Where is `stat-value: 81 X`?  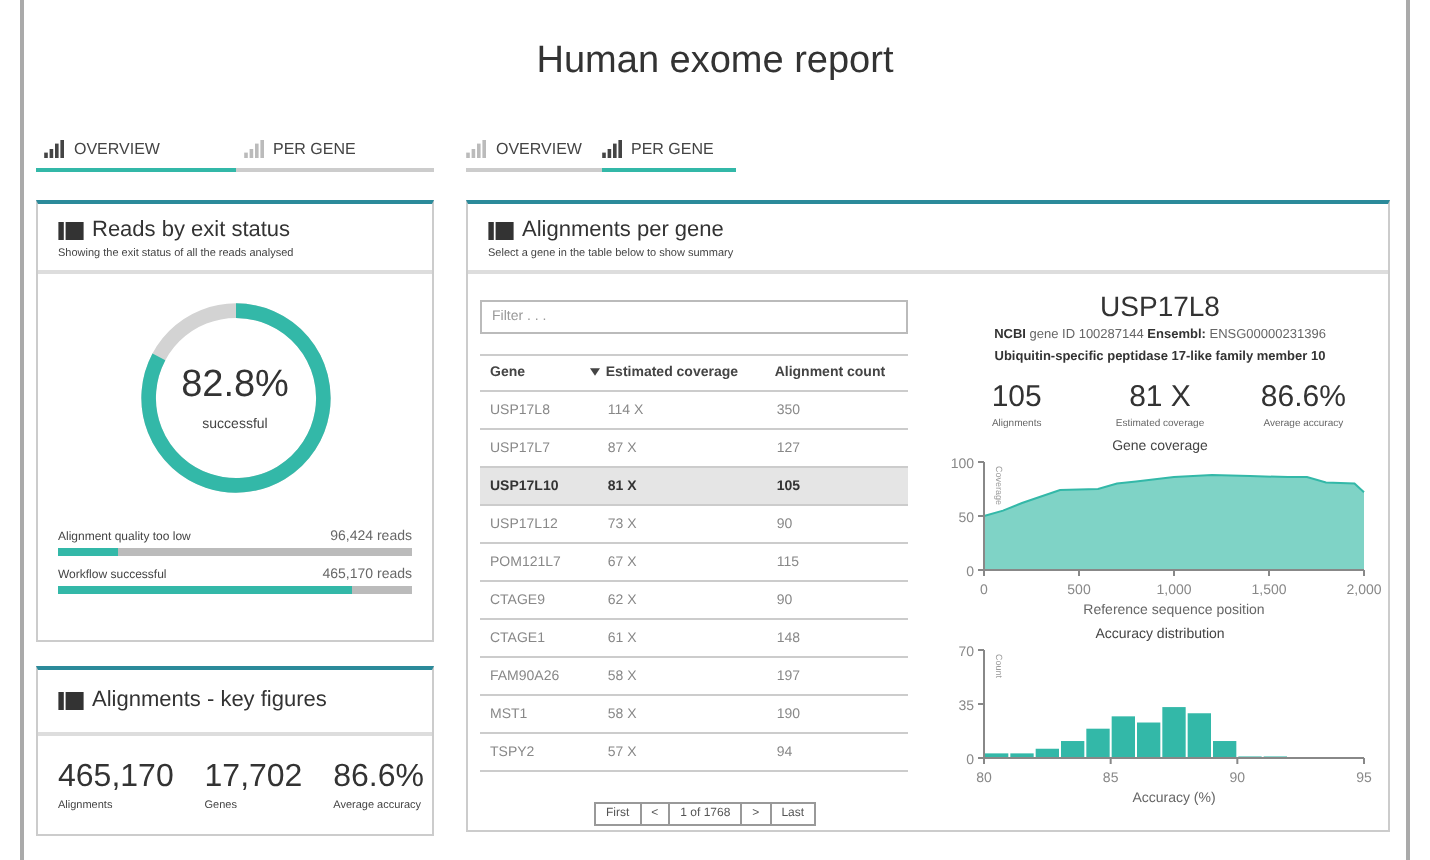
stat-value: 81 X is located at coordinates (1160, 397).